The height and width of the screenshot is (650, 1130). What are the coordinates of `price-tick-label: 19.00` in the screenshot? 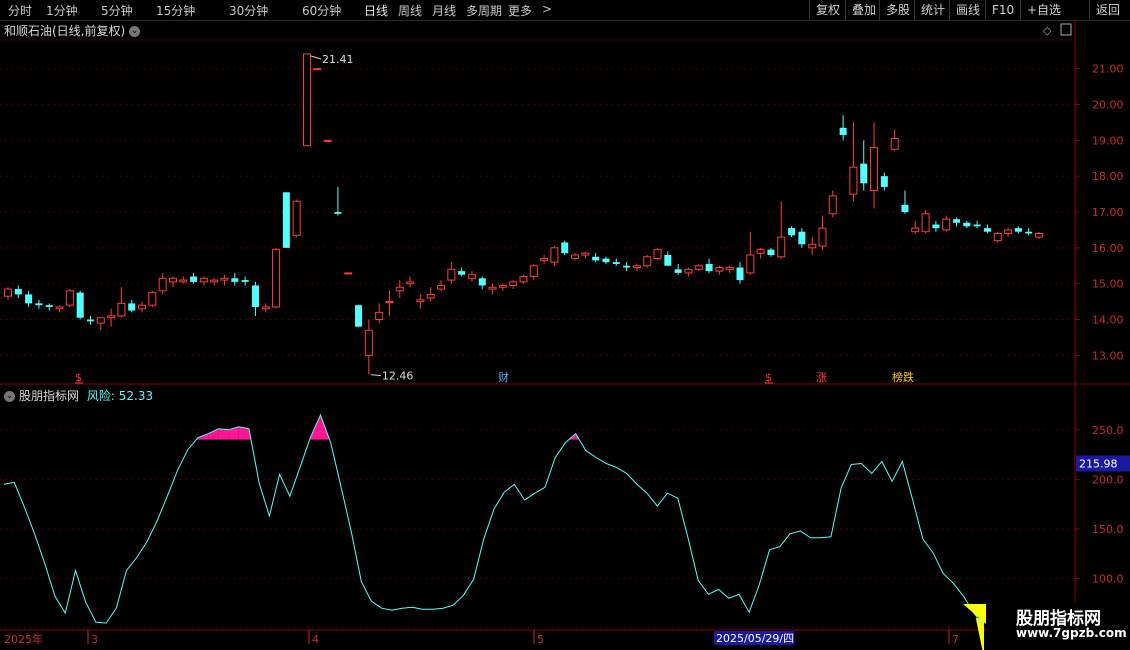 It's located at (1108, 140).